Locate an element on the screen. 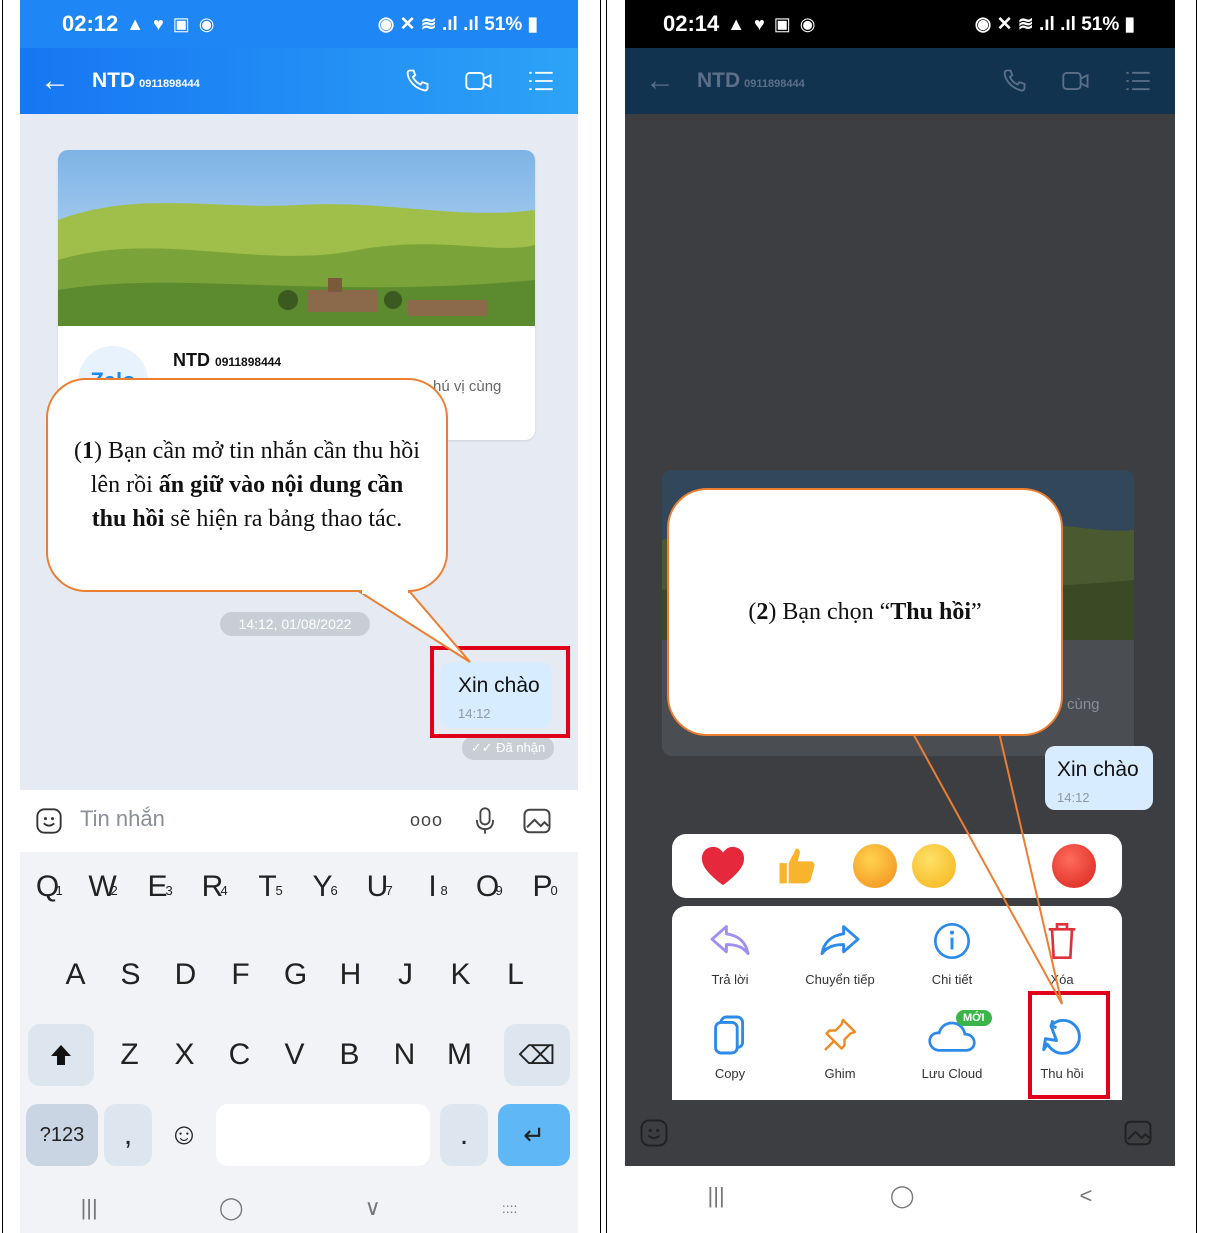  instruction-callout-2: (2) Bạn chọn “Thu hồi” is located at coordinates (865, 612).